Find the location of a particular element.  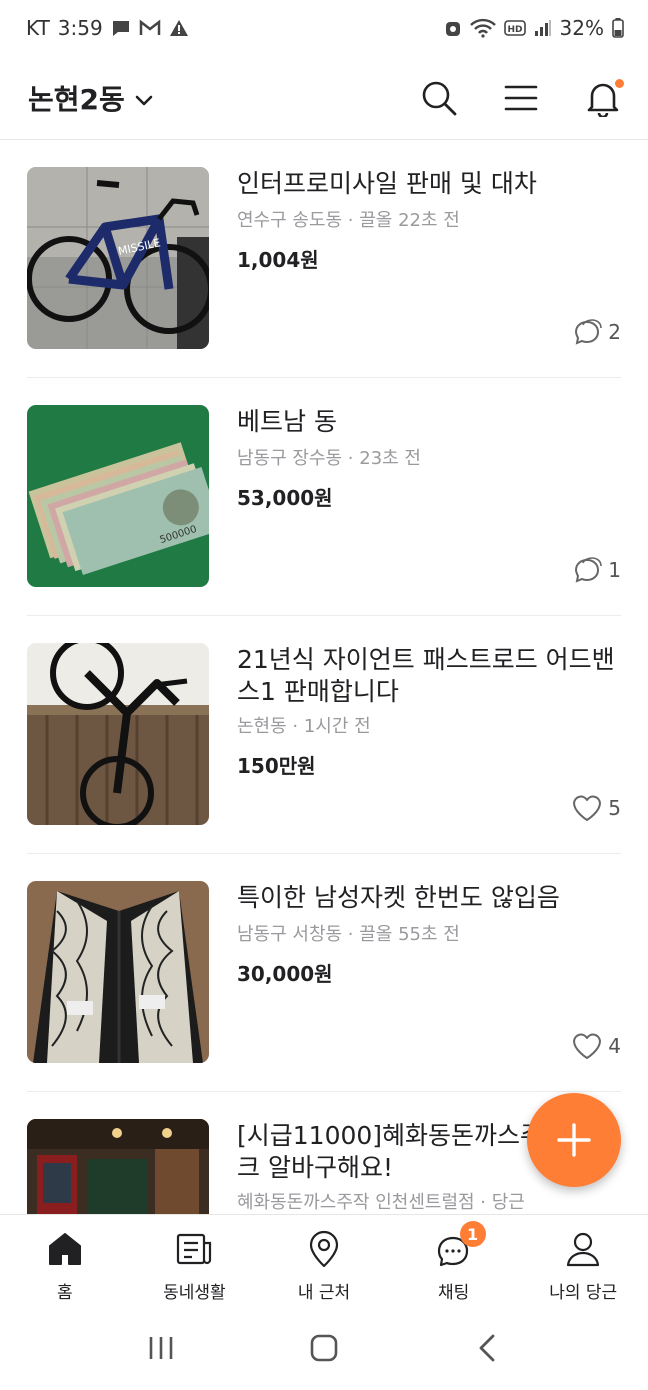

status-right: HD 32% is located at coordinates (534, 28).